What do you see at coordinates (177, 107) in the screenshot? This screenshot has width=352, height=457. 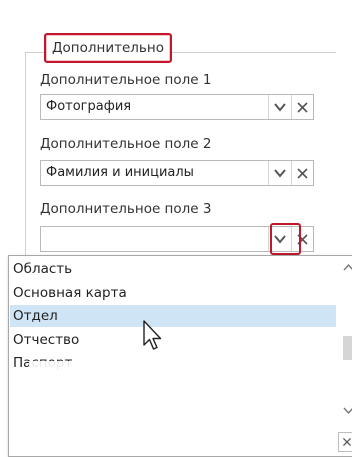 I see `field-1-combobox: Фотография` at bounding box center [177, 107].